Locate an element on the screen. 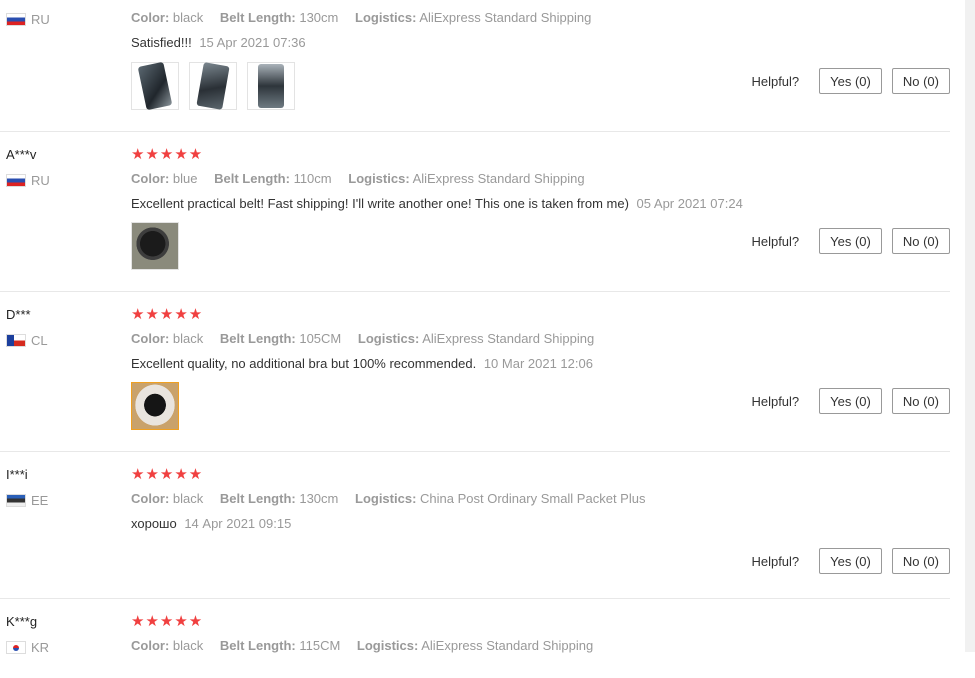 This screenshot has height=678, width=975. scrollbar is located at coordinates (970, 326).